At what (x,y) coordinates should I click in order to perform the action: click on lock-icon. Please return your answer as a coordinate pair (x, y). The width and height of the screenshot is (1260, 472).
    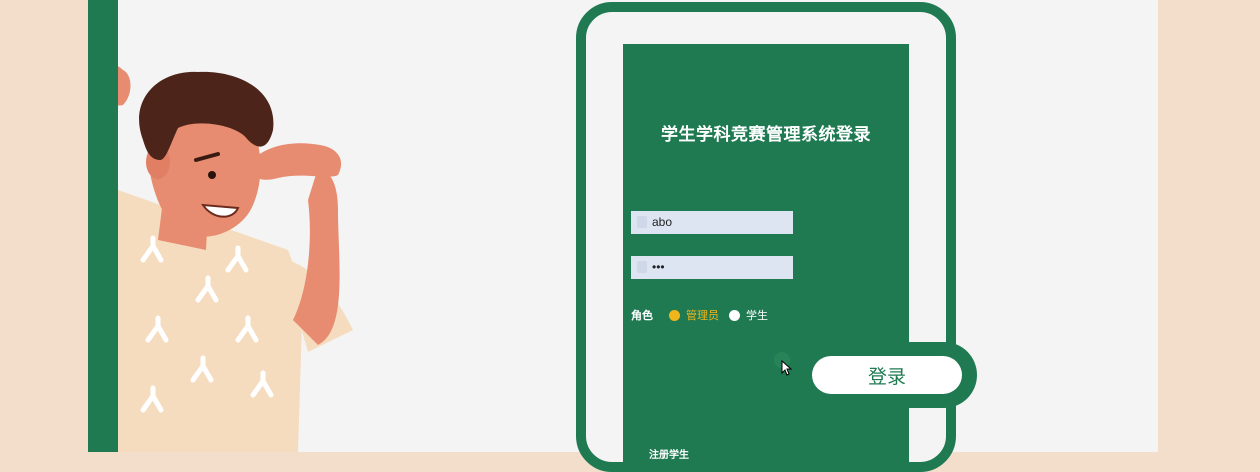
    Looking at the image, I should click on (642, 267).